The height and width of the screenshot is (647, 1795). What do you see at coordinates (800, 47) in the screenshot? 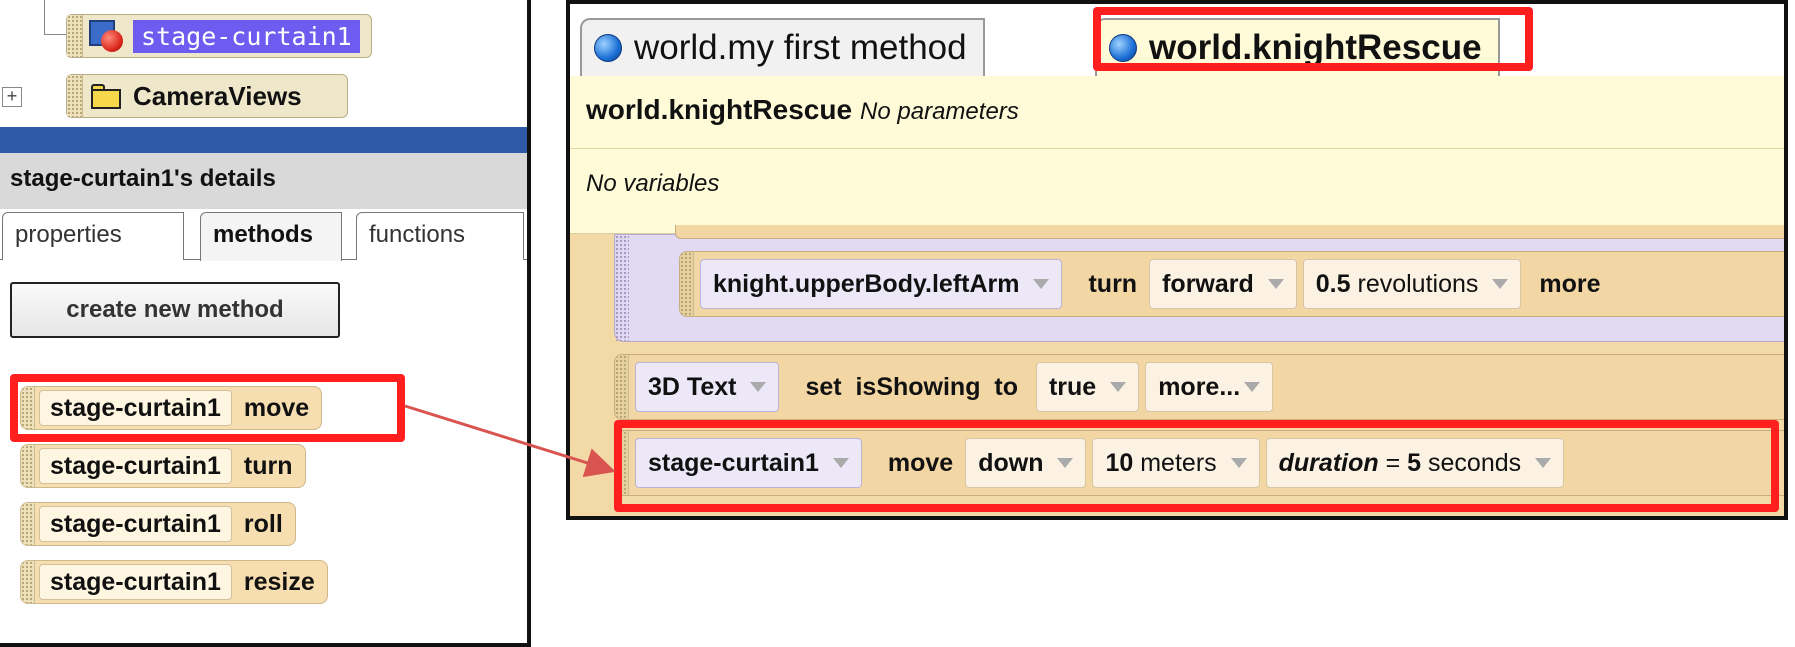
I see `tab-label: world.my first method` at bounding box center [800, 47].